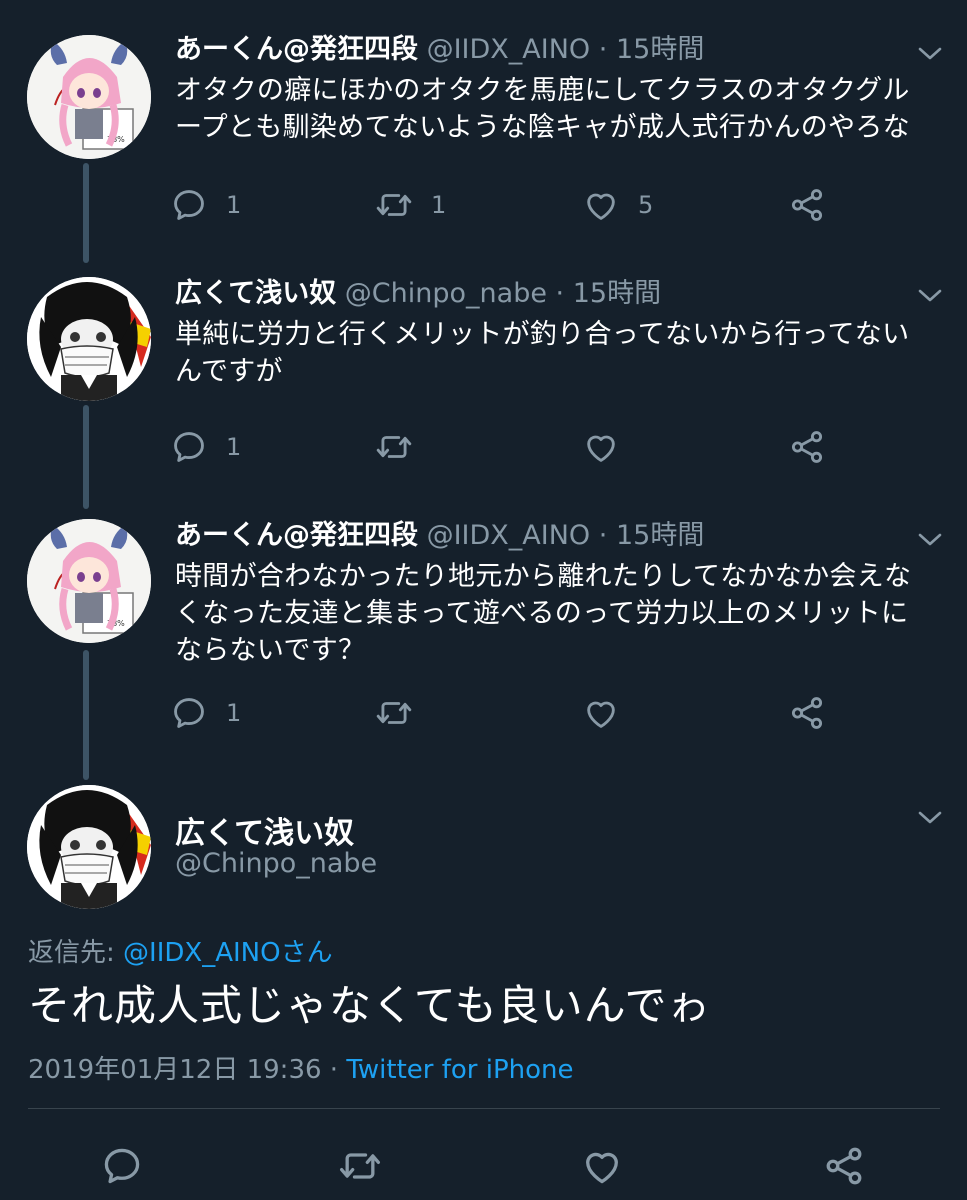 This screenshot has height=1200, width=967. I want to click on tweet-header: 広くて浅い奴 @Chinpo_nabe · 15時間, so click(418, 294).